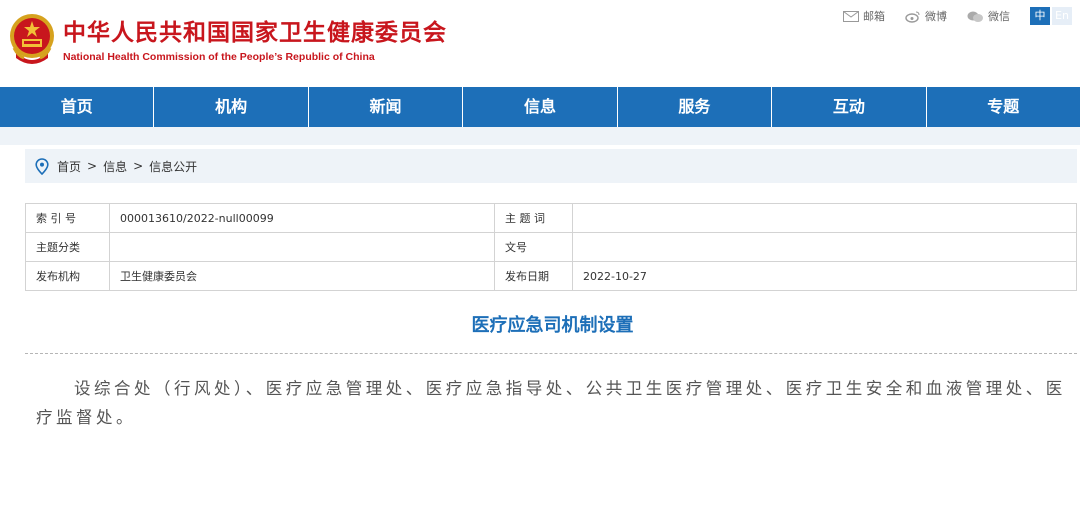 The width and height of the screenshot is (1080, 530). I want to click on table-row: 发布机构 卫生健康委员会 发布日期 2022-10-27, so click(551, 276).